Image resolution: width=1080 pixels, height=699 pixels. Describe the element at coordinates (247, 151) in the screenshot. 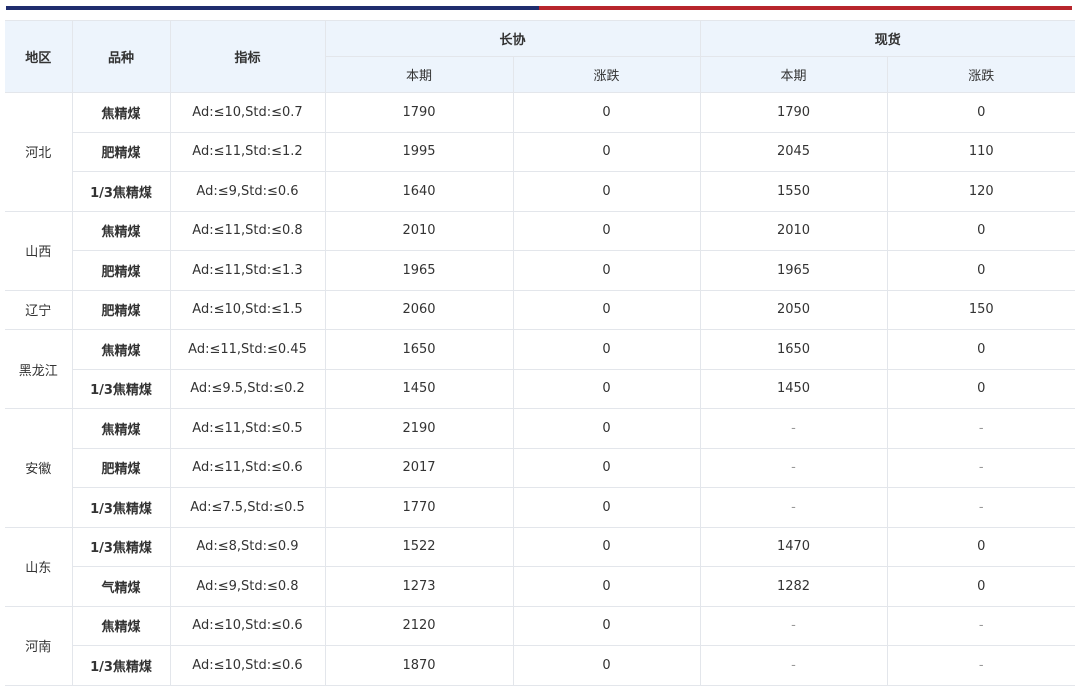

I see `index-cell: Ad:≤11,Std:≤1.2` at that location.